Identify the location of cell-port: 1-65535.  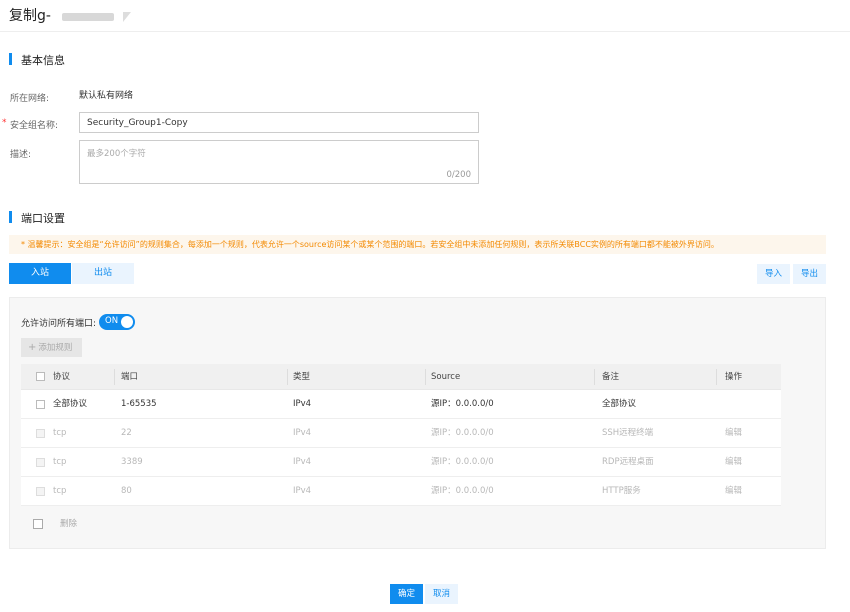
(139, 404).